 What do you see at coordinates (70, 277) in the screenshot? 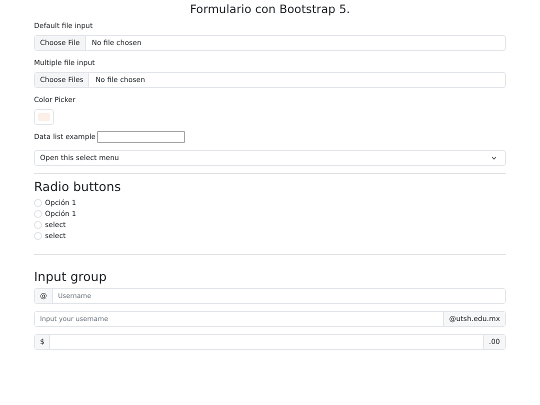
I see `section-heading: Input group` at bounding box center [70, 277].